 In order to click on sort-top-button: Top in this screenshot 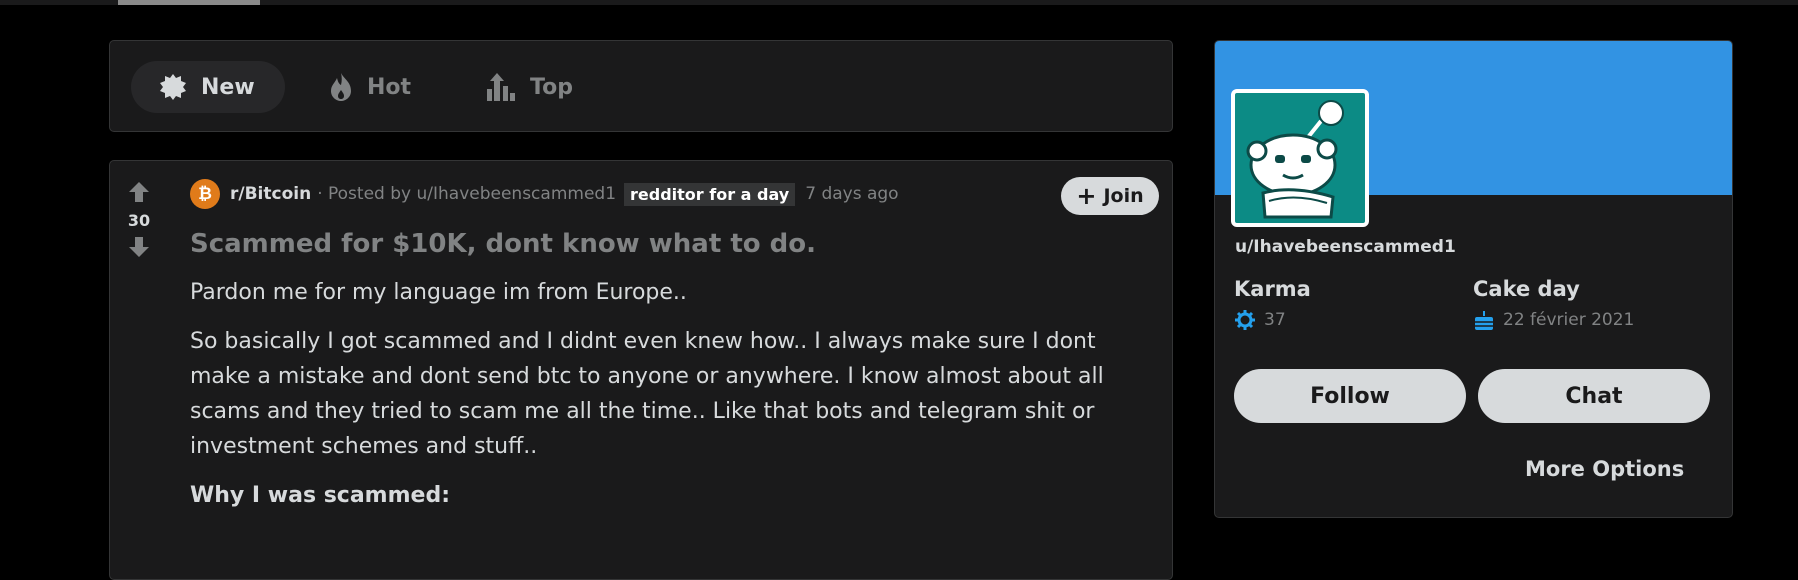, I will do `click(529, 87)`.